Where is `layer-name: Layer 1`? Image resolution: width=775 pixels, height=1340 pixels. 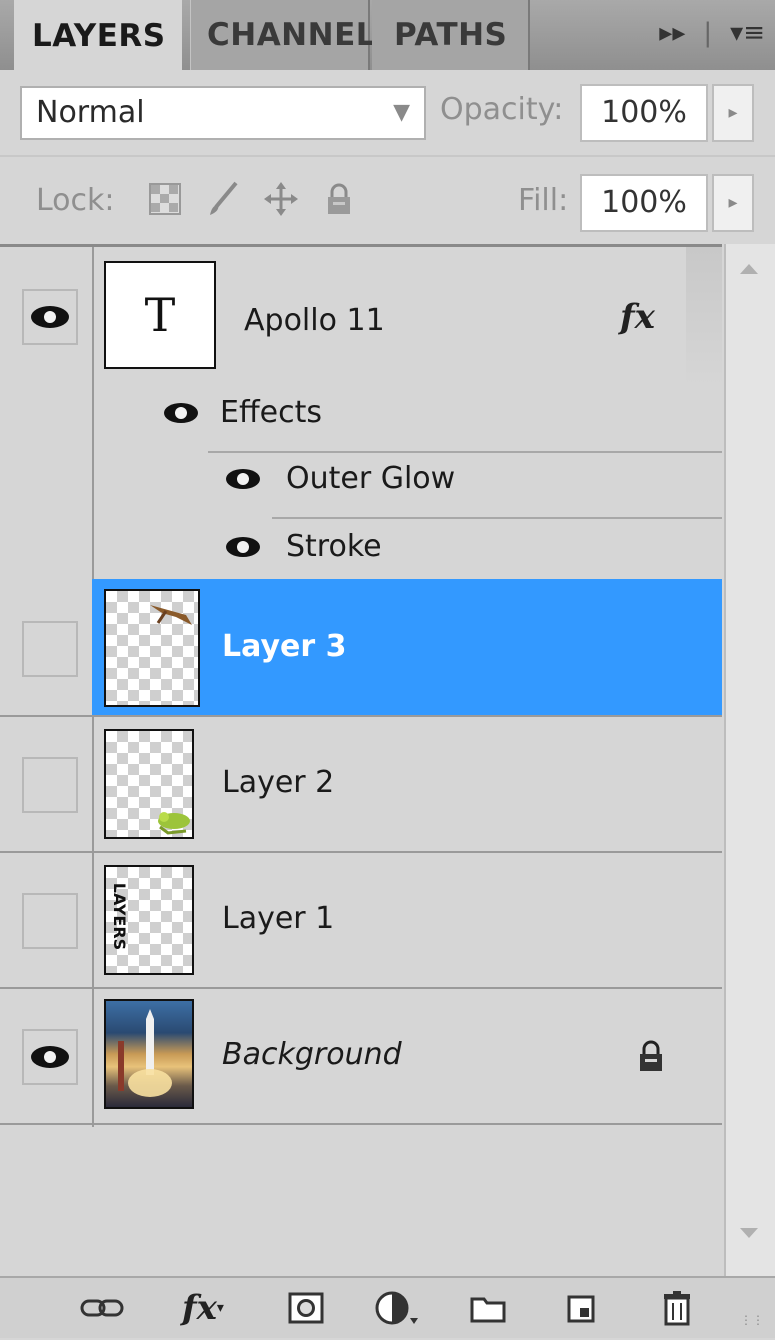 layer-name: Layer 1 is located at coordinates (278, 918).